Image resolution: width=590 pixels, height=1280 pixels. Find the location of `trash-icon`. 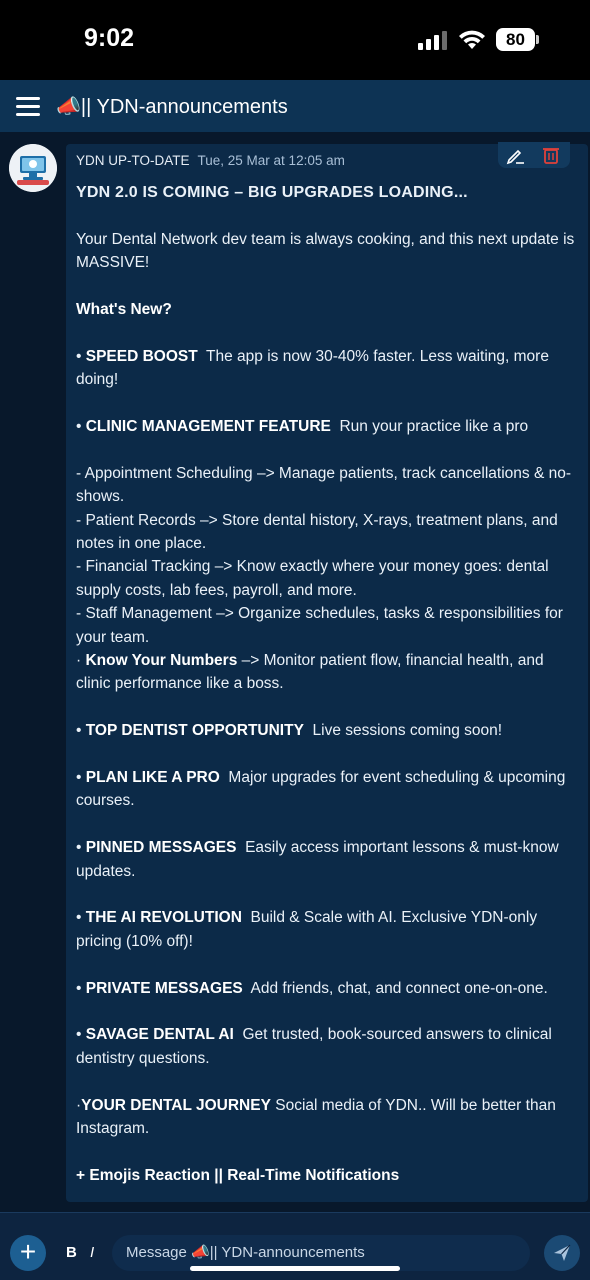

trash-icon is located at coordinates (551, 155).